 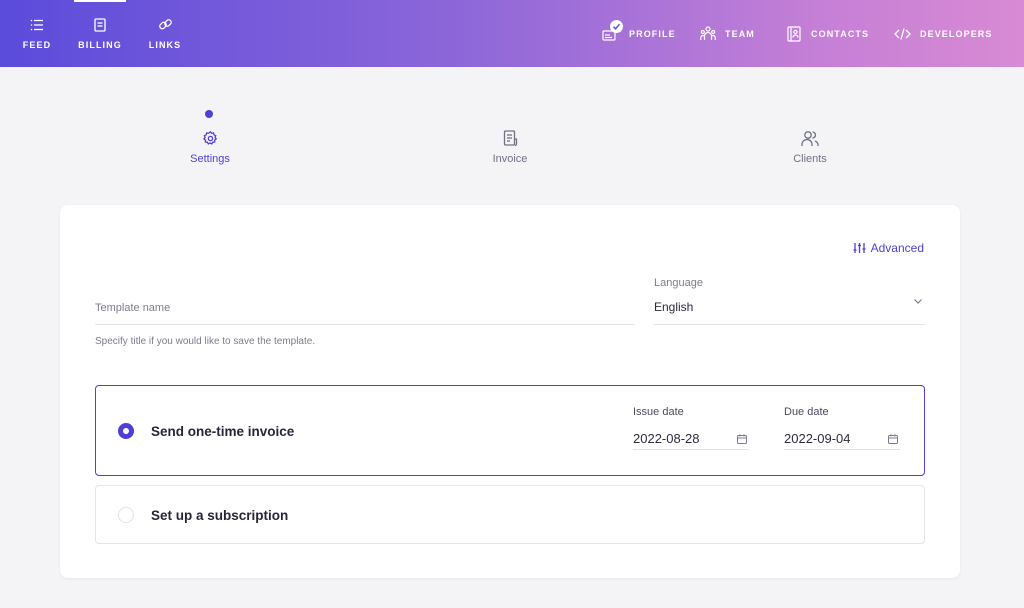 I want to click on team-icon, so click(x=708, y=33).